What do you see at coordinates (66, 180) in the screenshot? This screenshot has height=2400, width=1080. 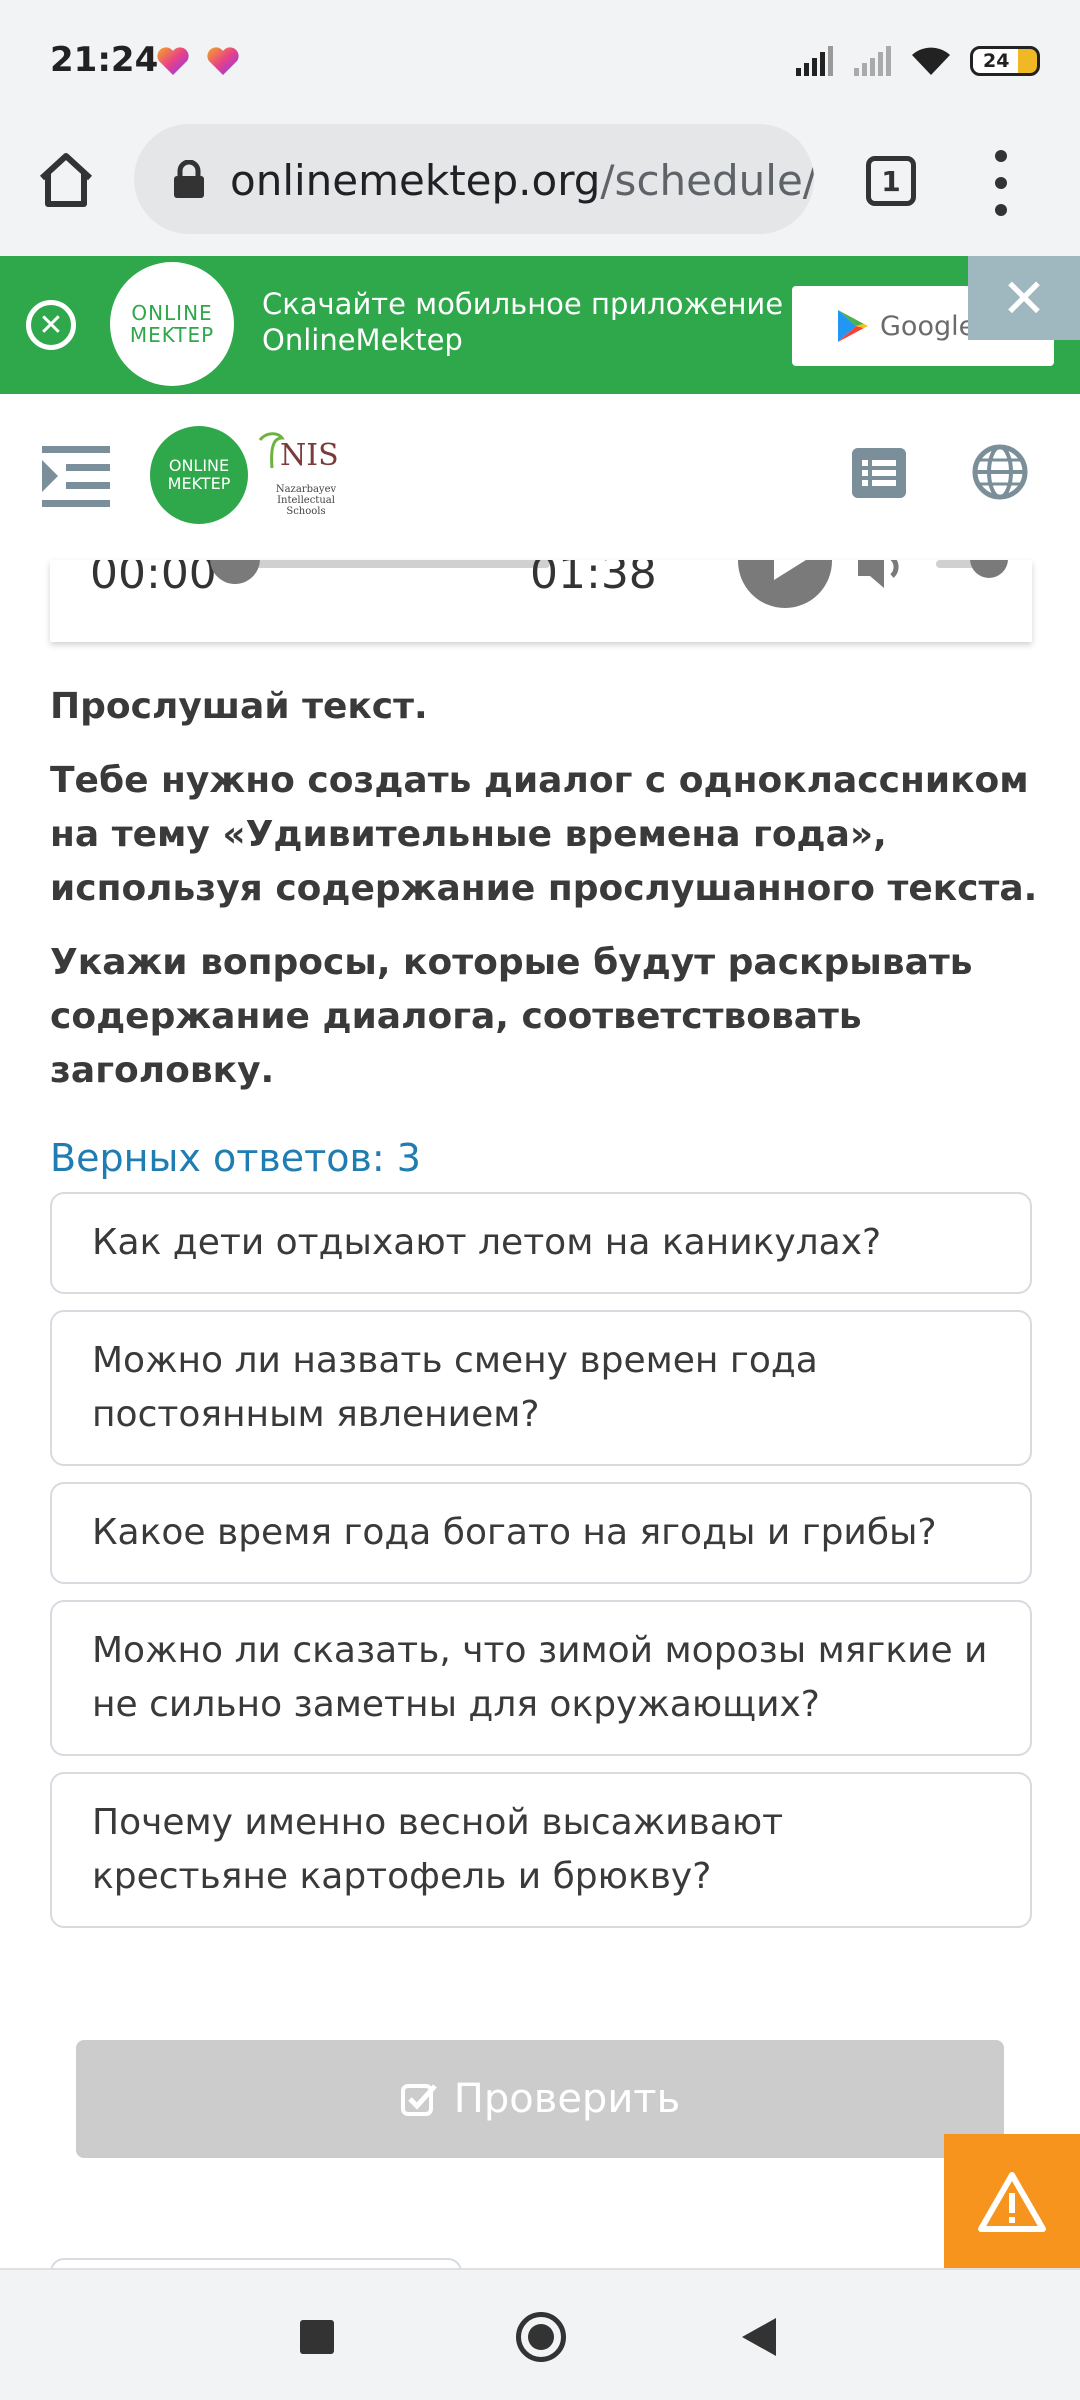 I see `home-icon` at bounding box center [66, 180].